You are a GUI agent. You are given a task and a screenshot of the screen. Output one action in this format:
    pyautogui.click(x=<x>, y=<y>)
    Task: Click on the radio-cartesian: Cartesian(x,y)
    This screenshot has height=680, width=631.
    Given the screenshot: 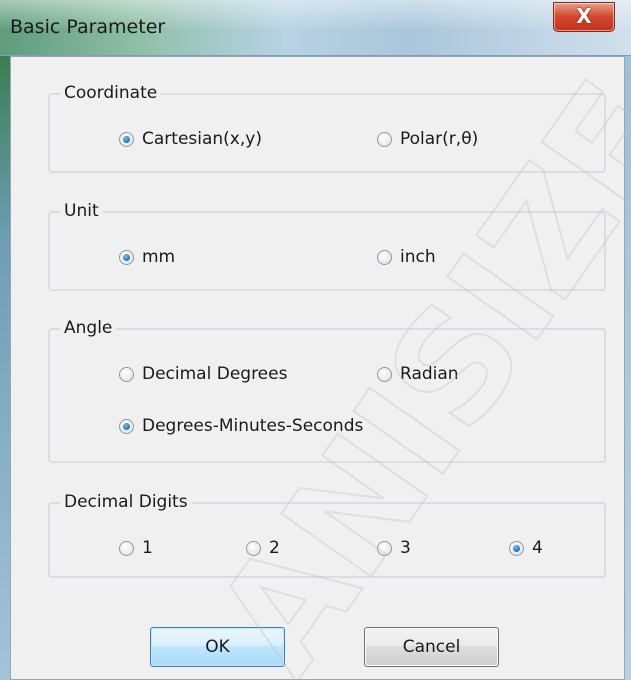 What is the action you would take?
    pyautogui.click(x=190, y=139)
    